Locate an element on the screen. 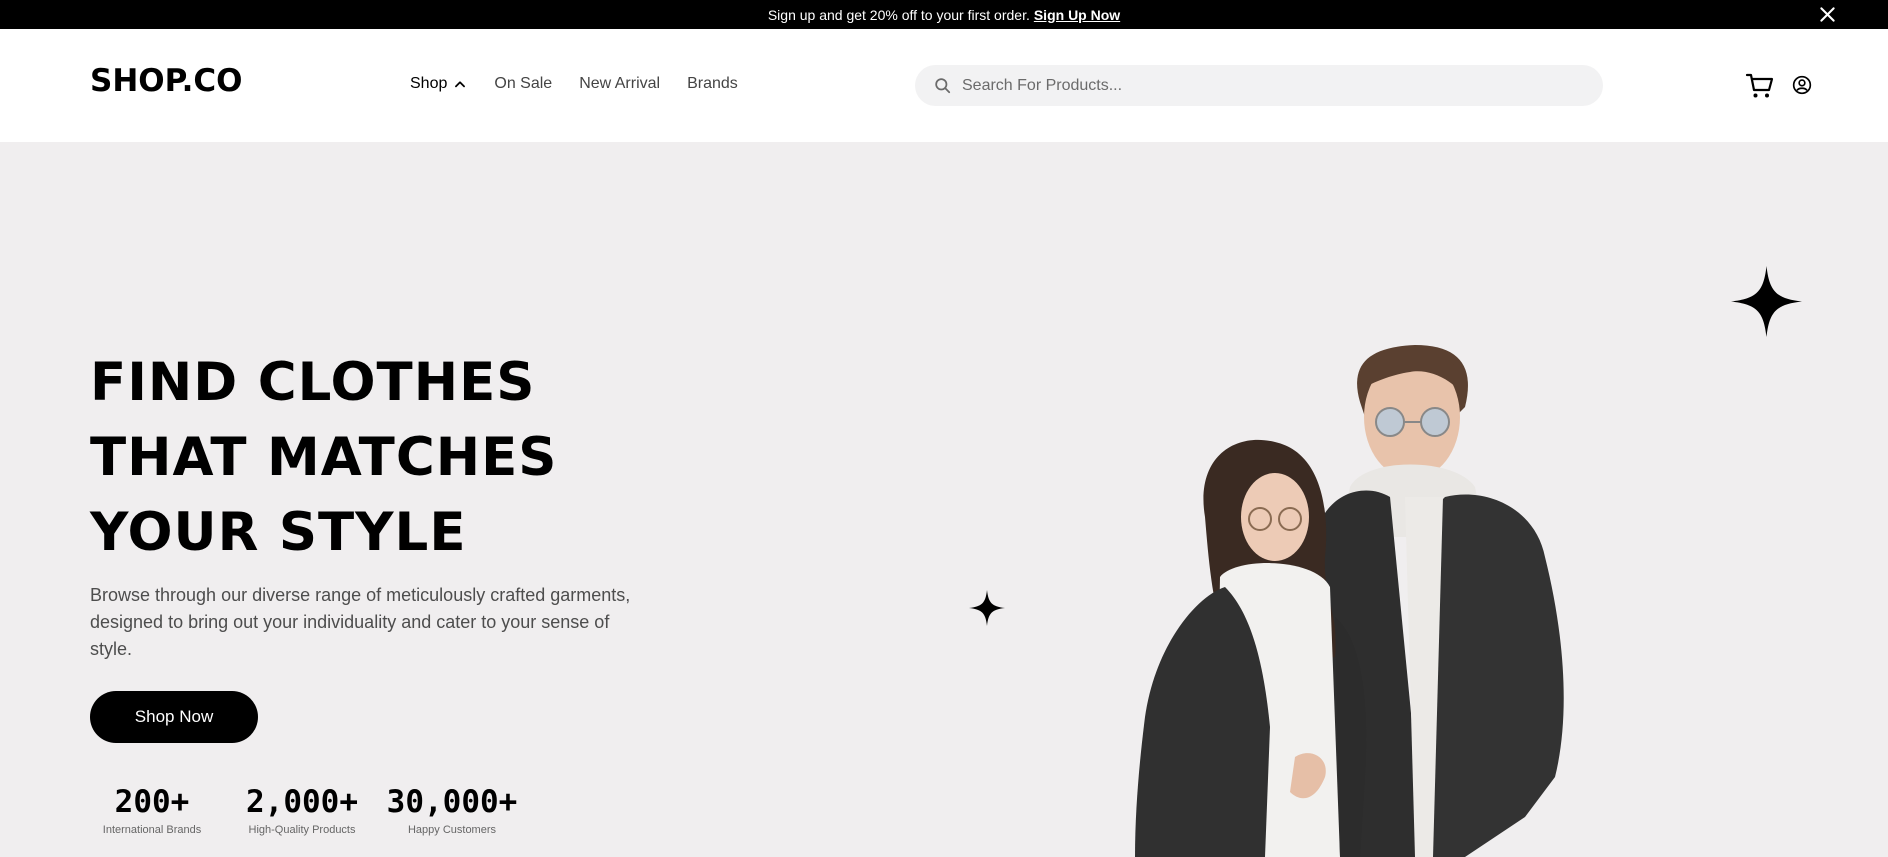 Image resolution: width=1888 pixels, height=857 pixels. main-nav: Shop On Sale New Arrival Brands is located at coordinates (574, 84).